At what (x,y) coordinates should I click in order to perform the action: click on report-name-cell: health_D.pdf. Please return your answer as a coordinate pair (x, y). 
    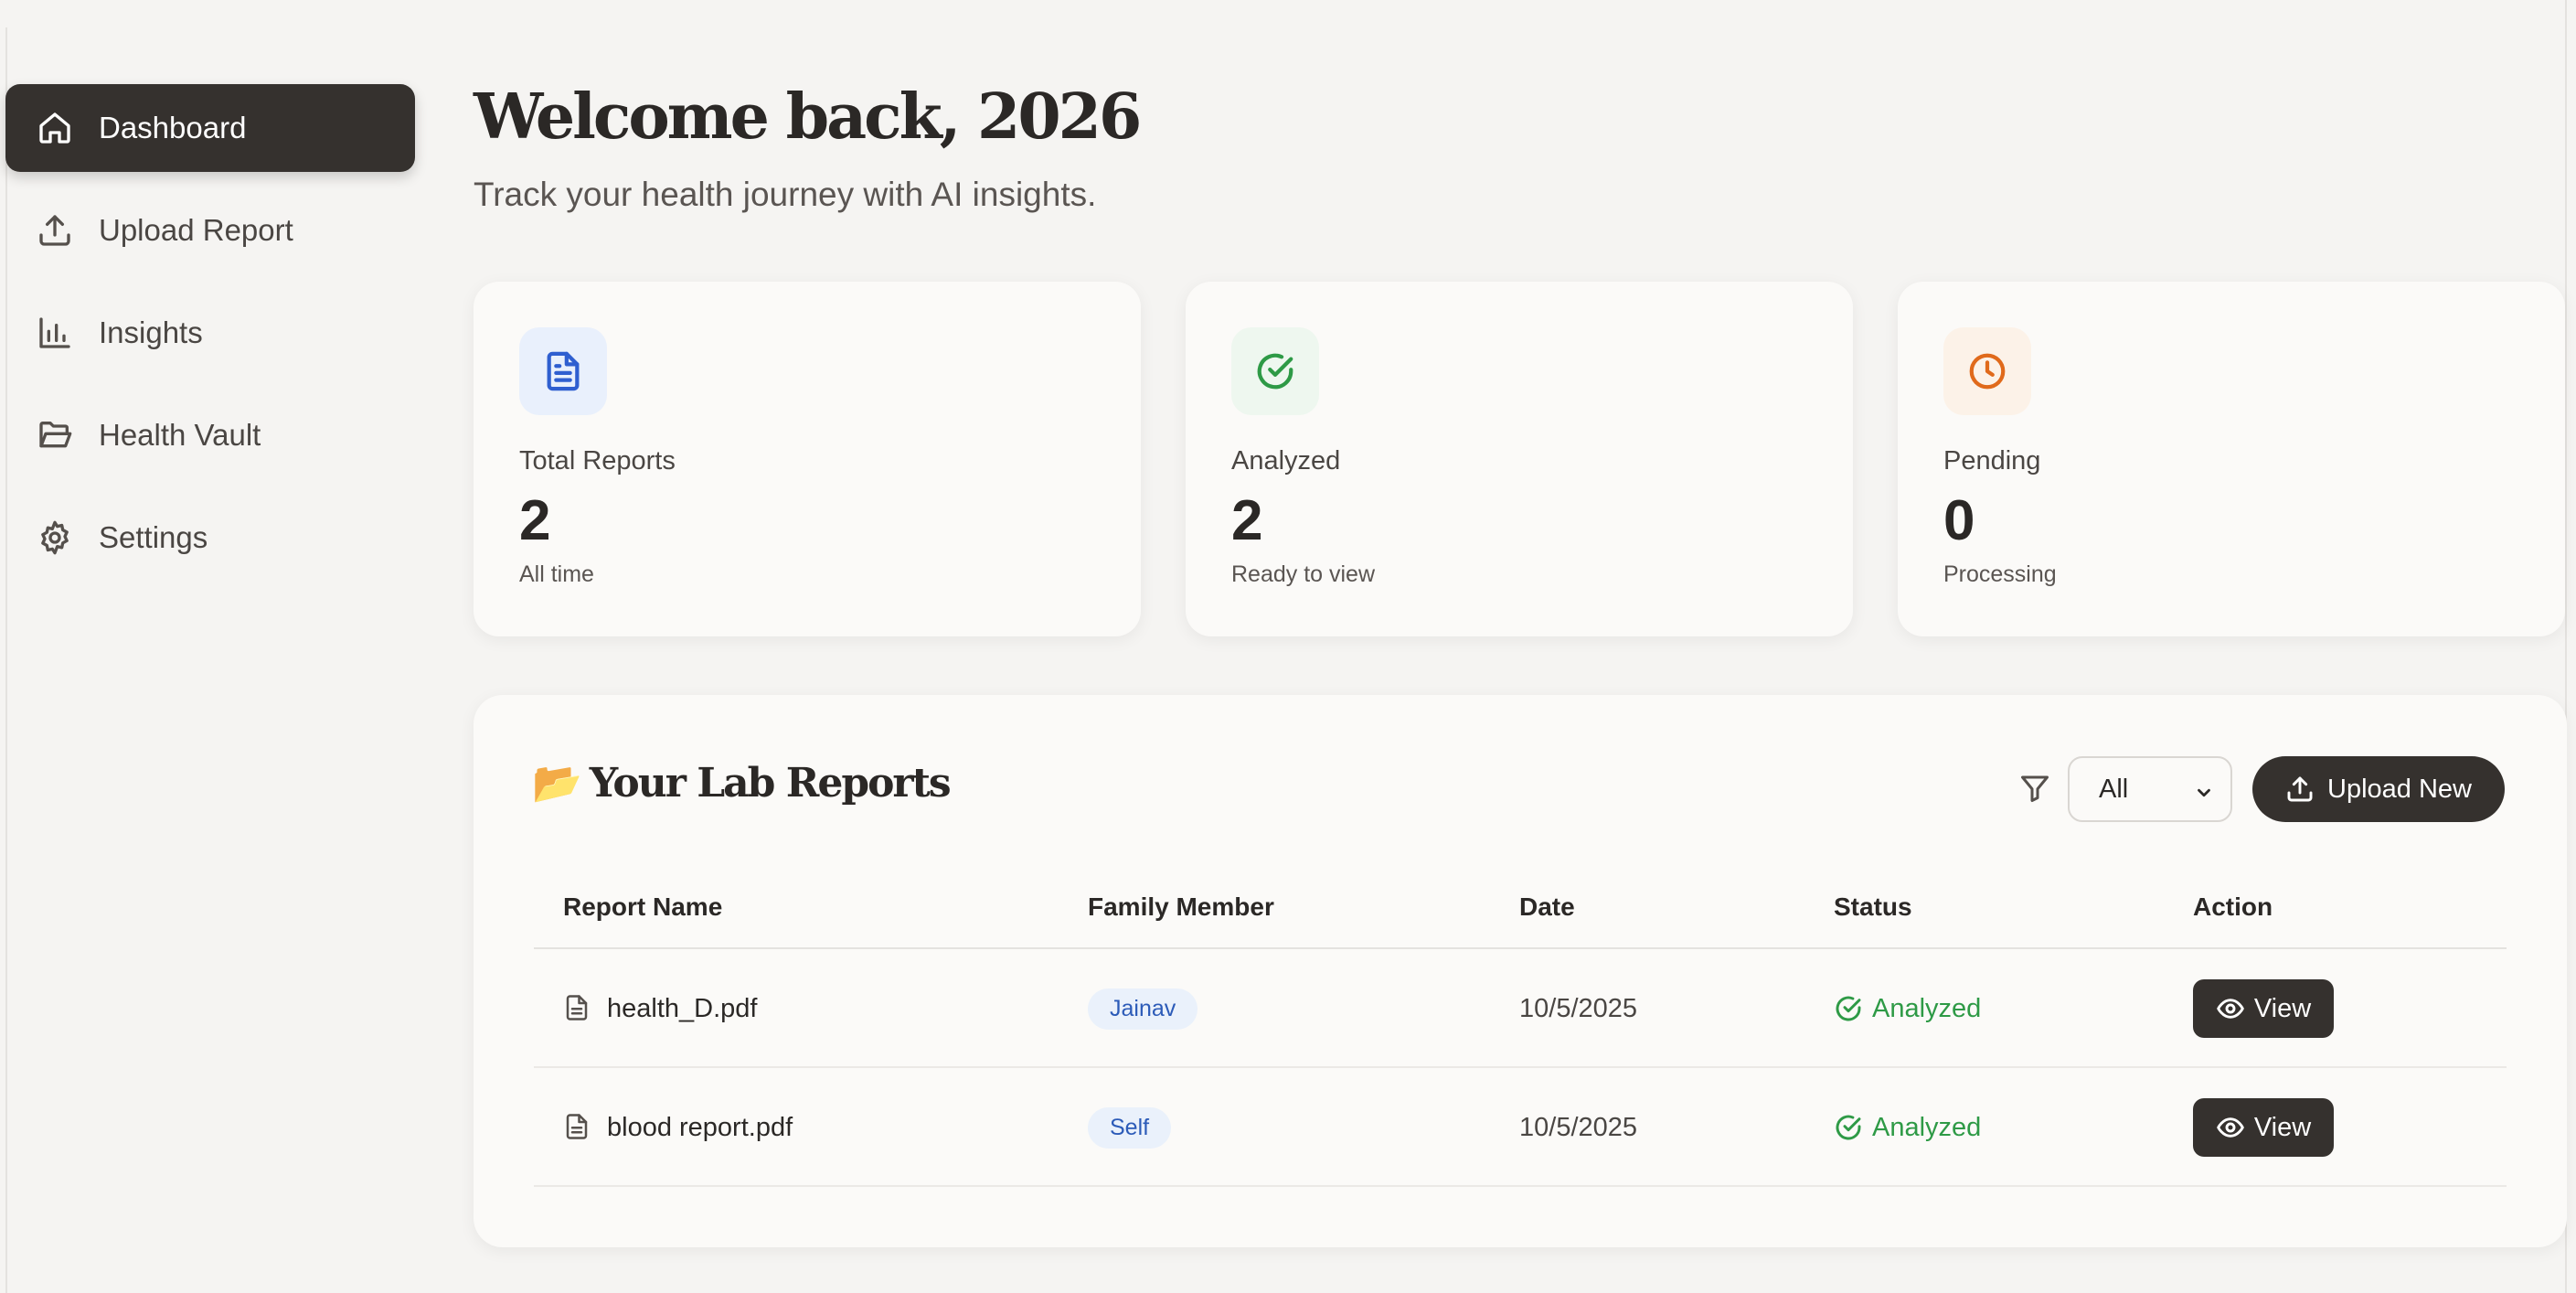
    Looking at the image, I should click on (660, 1008).